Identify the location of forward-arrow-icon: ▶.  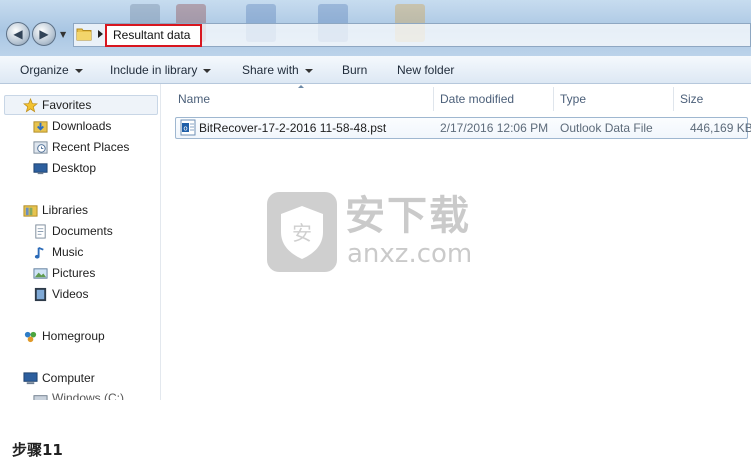
(44, 34).